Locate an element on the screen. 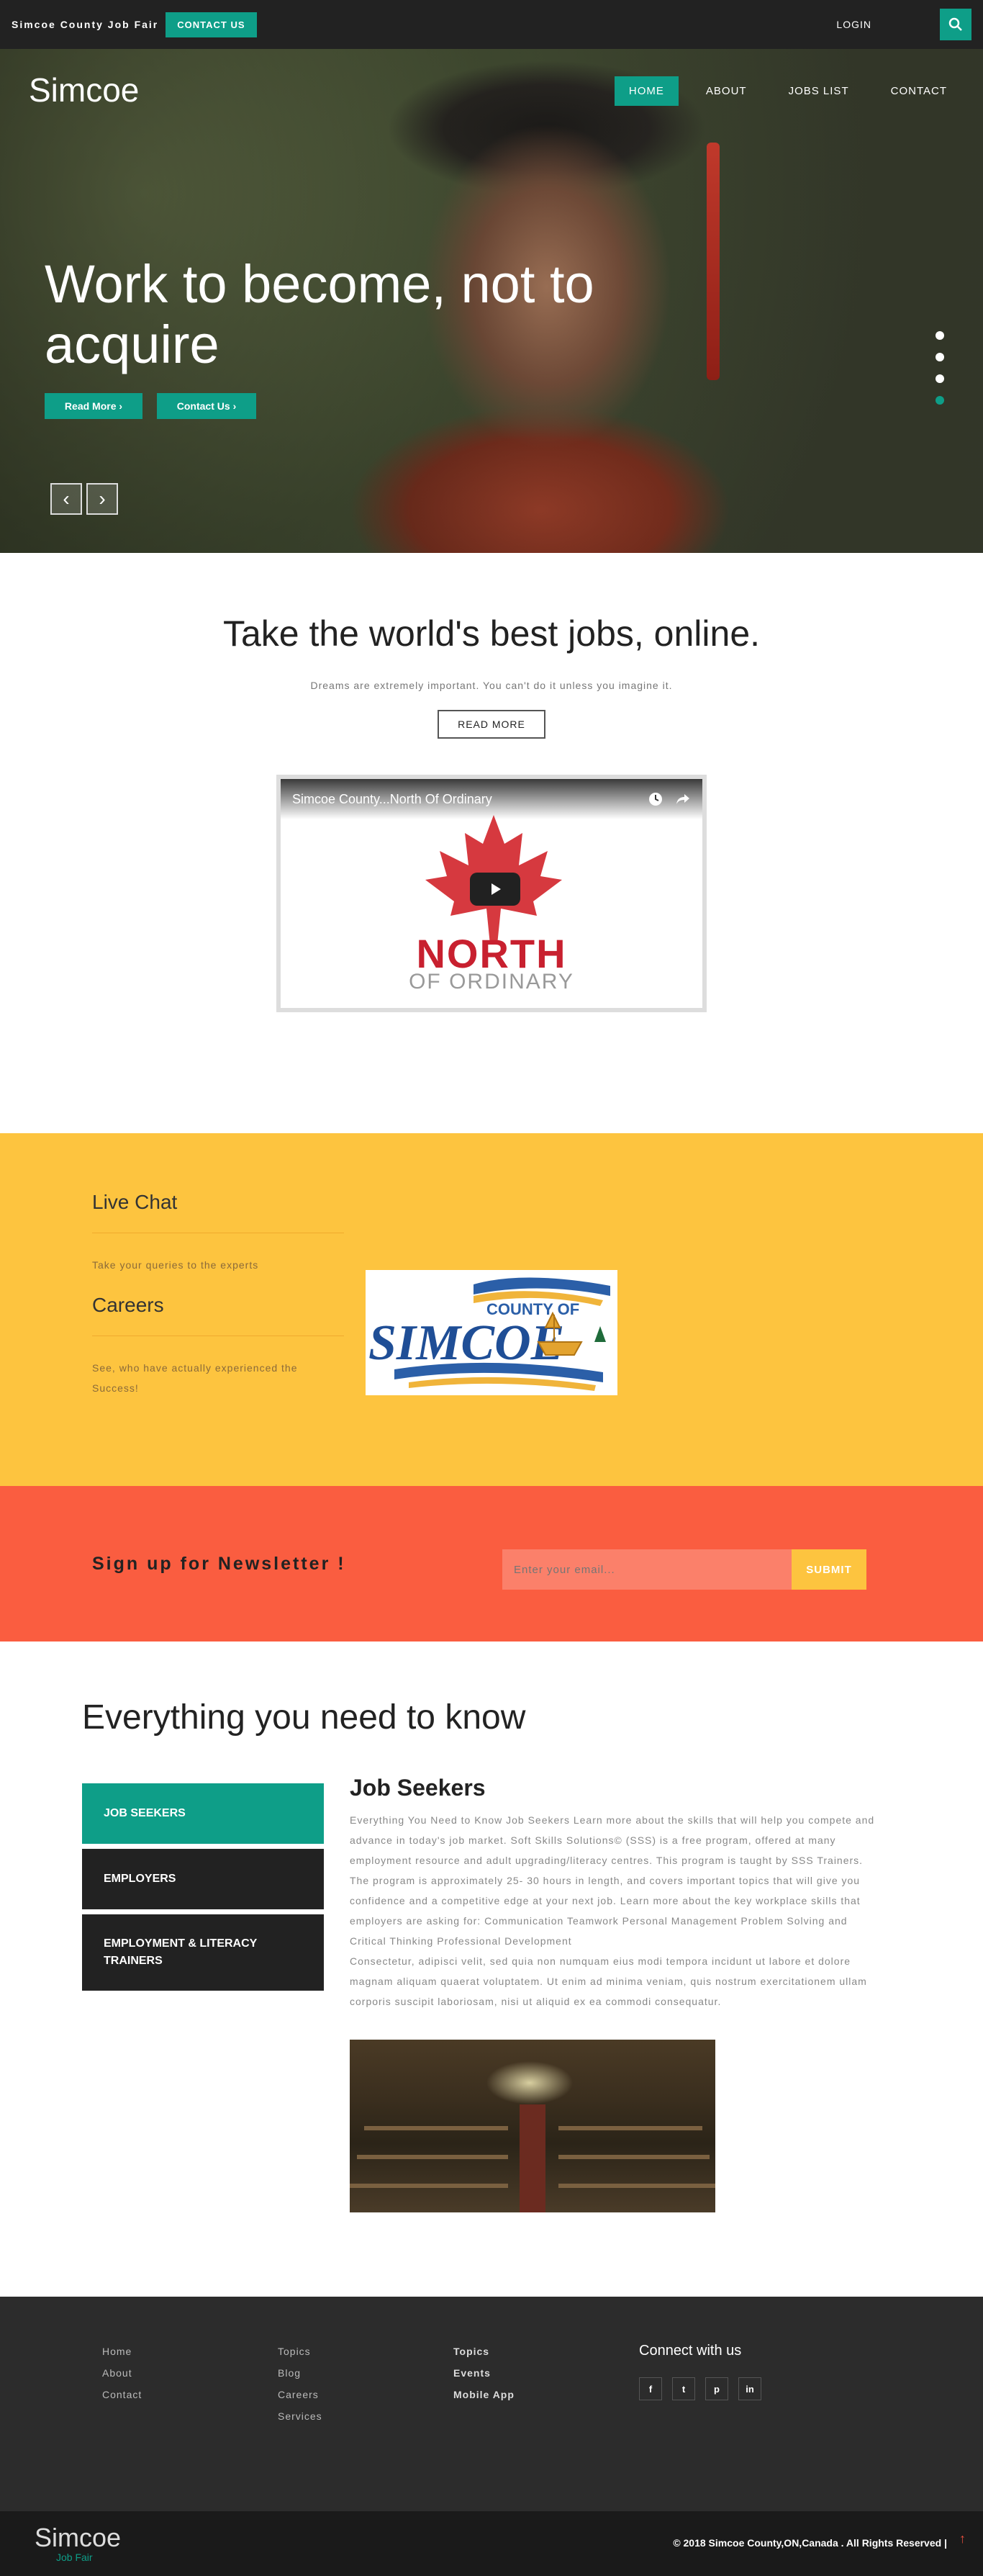 This screenshot has width=983, height=2576. arrow-up-icon: ↑ is located at coordinates (962, 2538).